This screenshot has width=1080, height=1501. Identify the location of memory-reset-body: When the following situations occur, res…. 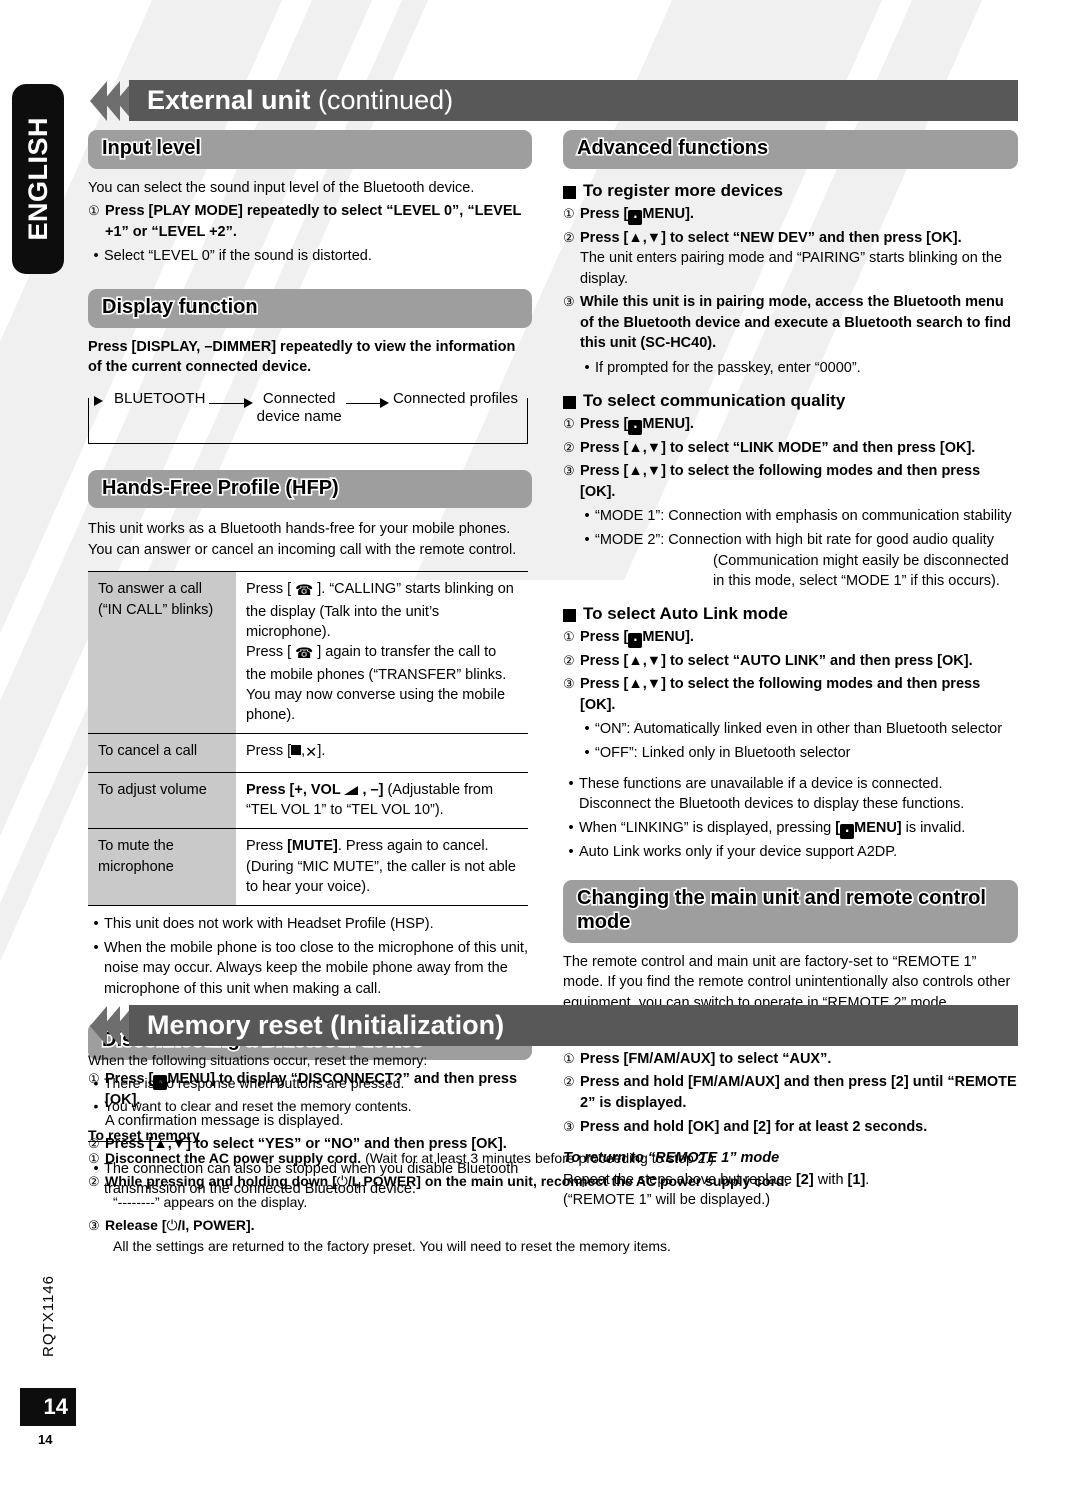
(553, 1153).